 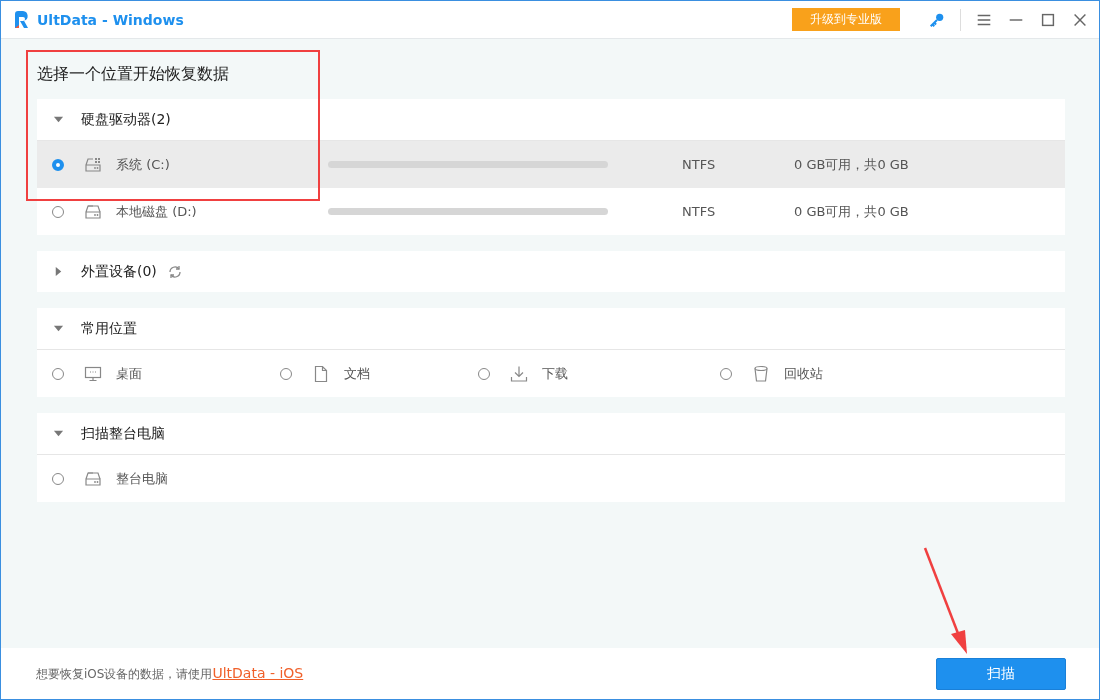 I want to click on window-title: UltData - Windows, so click(x=110, y=19).